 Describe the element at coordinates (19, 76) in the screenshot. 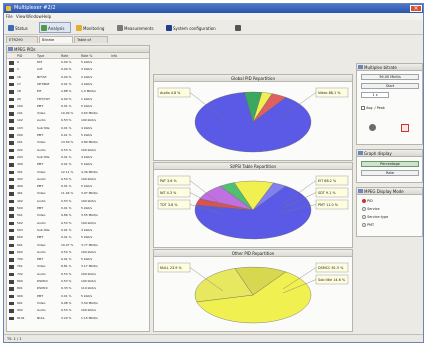

I see `table-cell: 16` at that location.